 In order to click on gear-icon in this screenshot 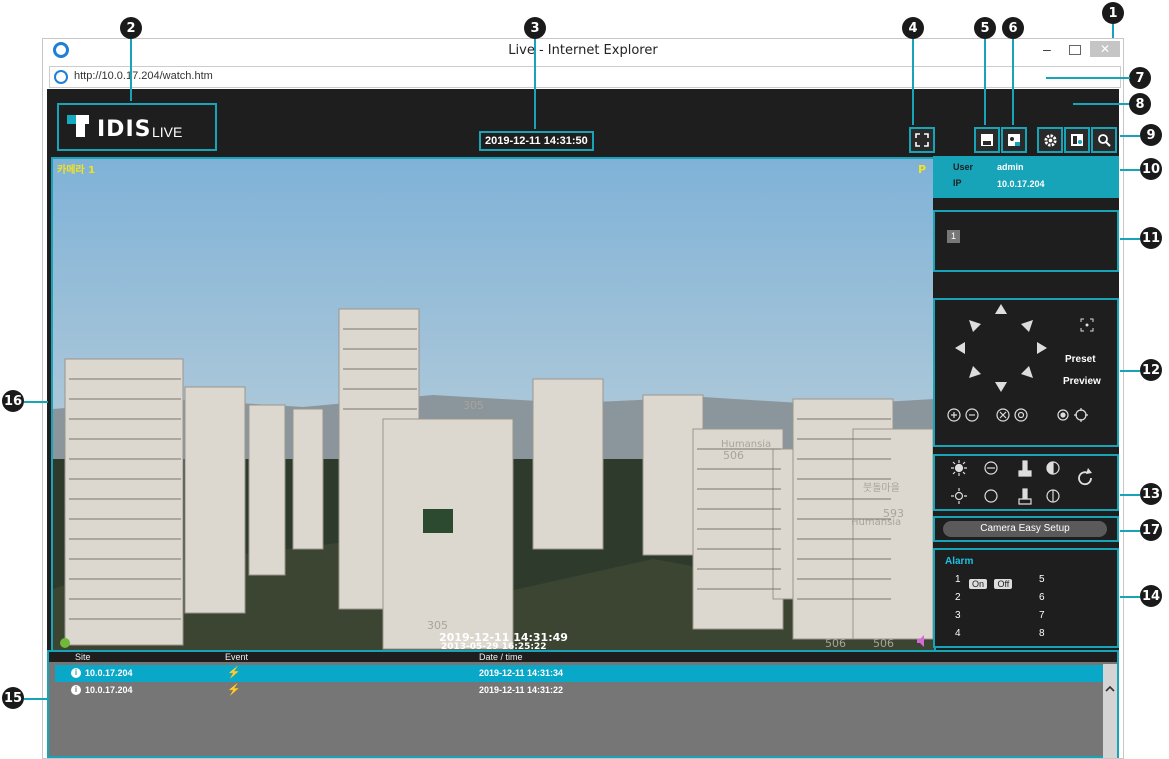, I will do `click(1050, 140)`.